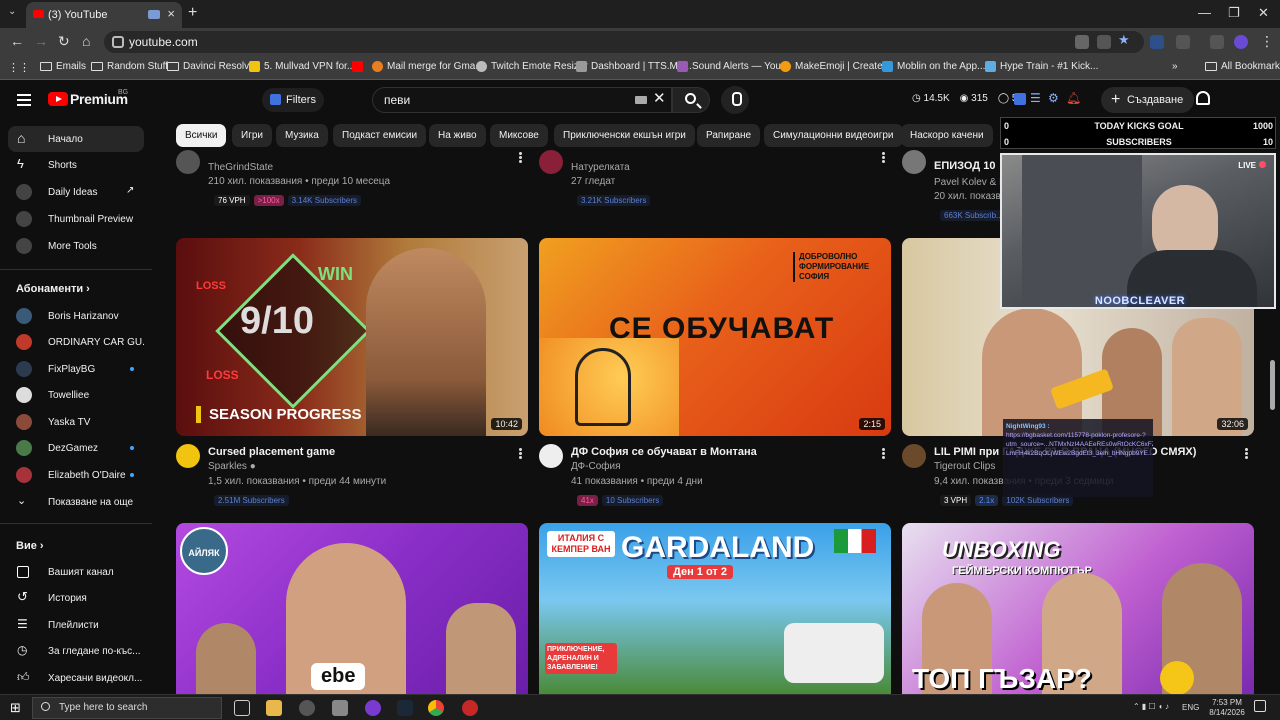 The image size is (1280, 720). What do you see at coordinates (232, 466) in the screenshot?
I see `channel-name: Sparkles ●` at bounding box center [232, 466].